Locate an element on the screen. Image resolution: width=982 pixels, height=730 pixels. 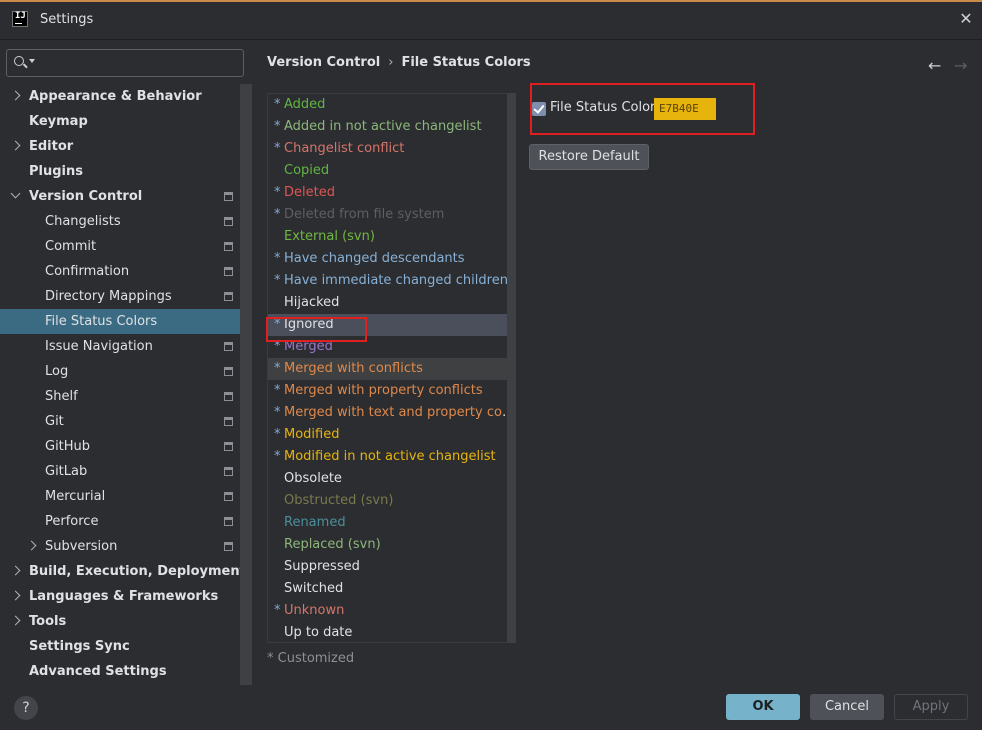
sidebar-item-log: Log is located at coordinates (120, 371).